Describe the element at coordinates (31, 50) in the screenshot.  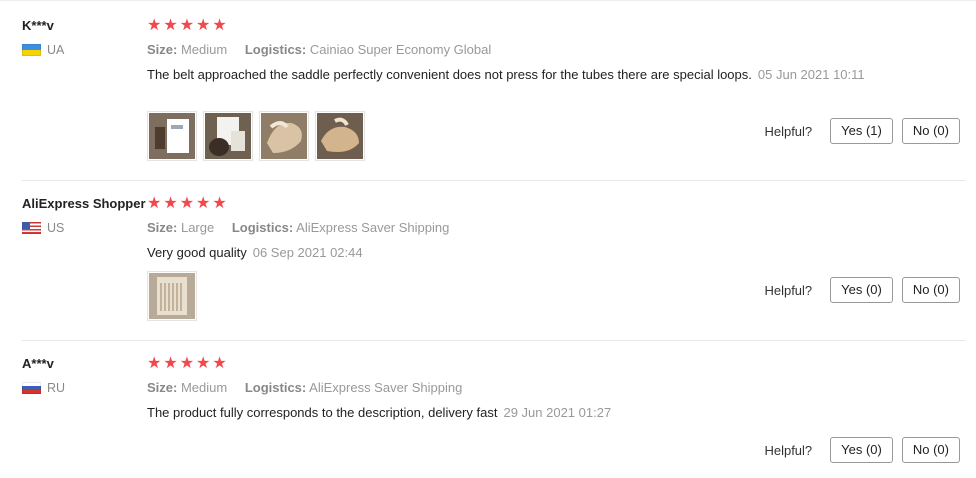
I see `ukraine-flag-icon` at that location.